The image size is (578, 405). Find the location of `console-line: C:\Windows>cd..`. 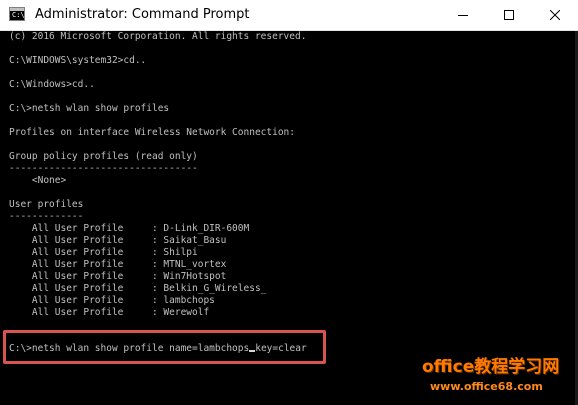

console-line: C:\Windows>cd.. is located at coordinates (52, 84).